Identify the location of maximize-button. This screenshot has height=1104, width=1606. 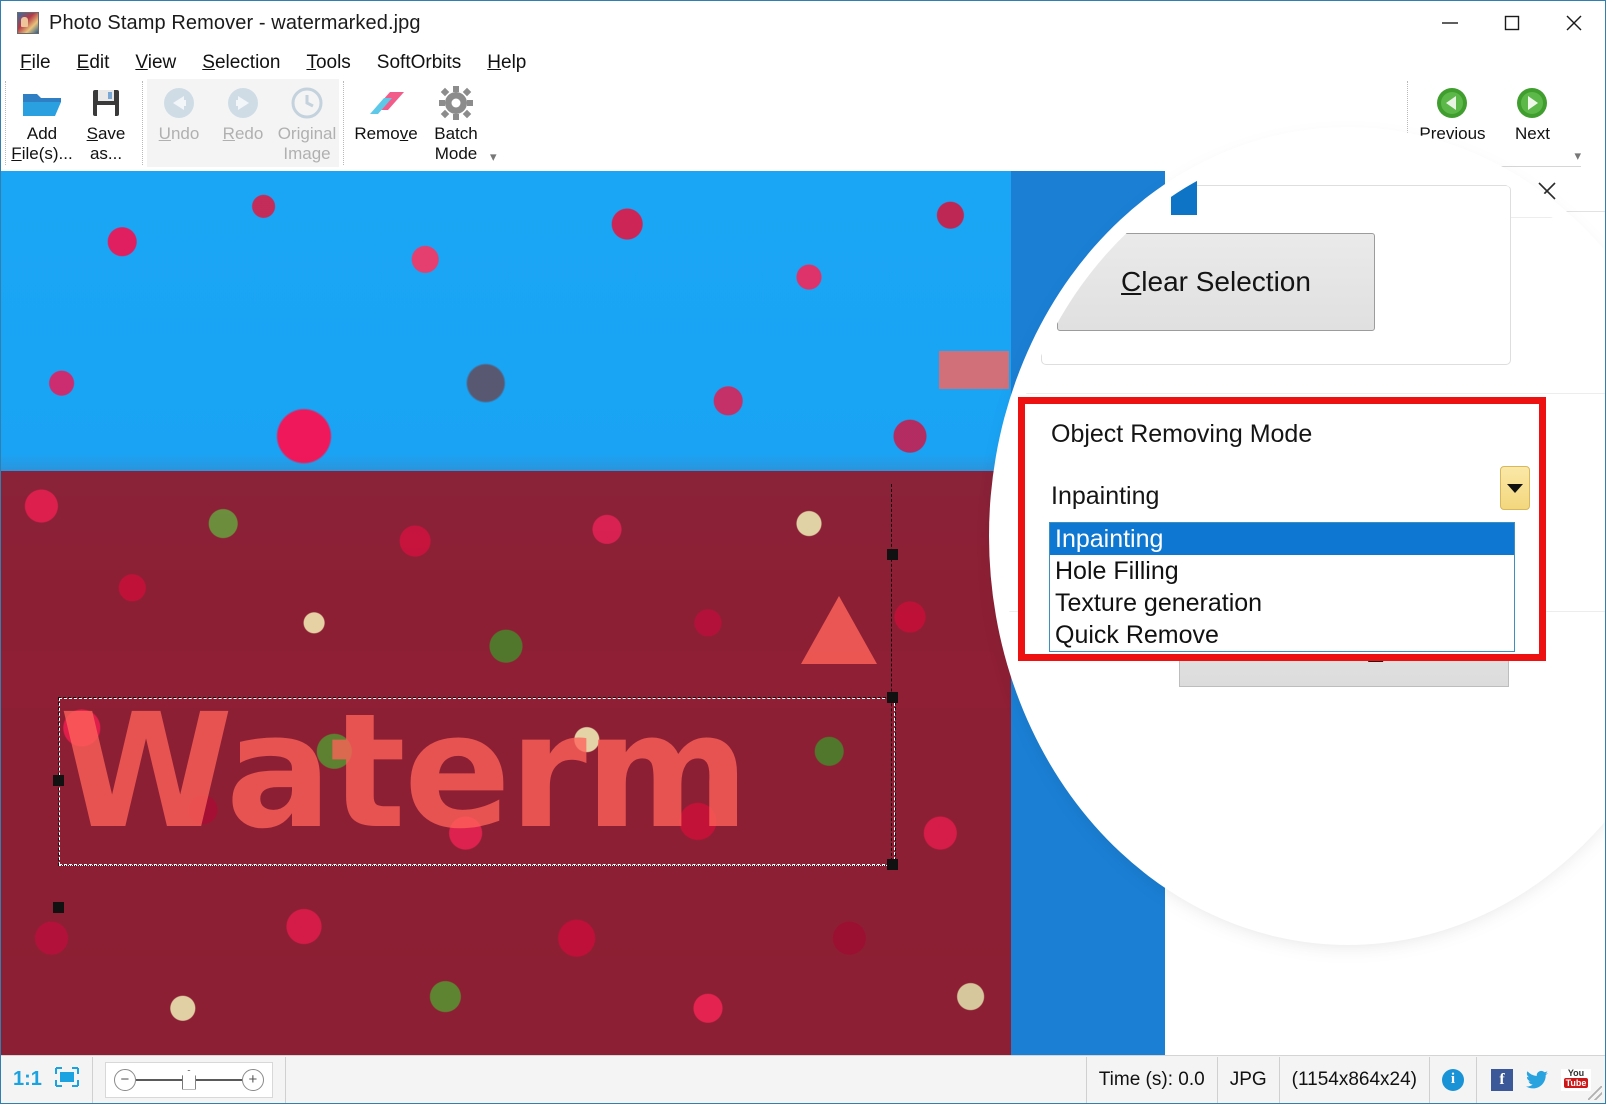
(1512, 23).